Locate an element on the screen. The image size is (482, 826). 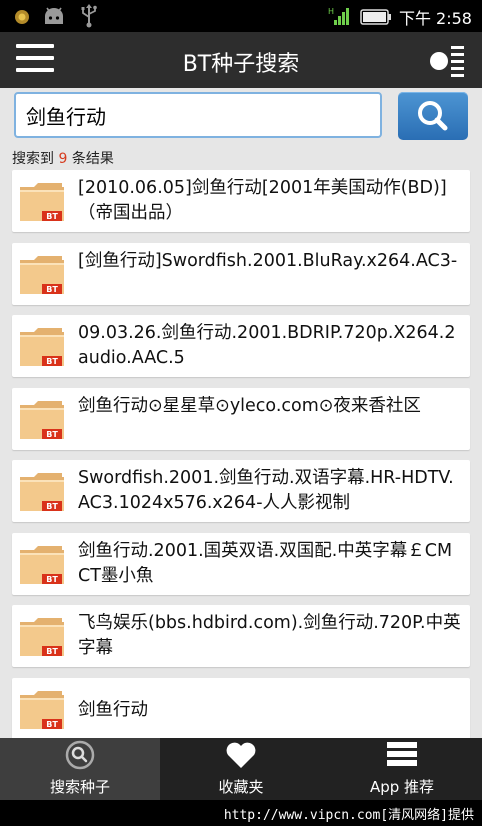
battery-icon is located at coordinates (375, 17).